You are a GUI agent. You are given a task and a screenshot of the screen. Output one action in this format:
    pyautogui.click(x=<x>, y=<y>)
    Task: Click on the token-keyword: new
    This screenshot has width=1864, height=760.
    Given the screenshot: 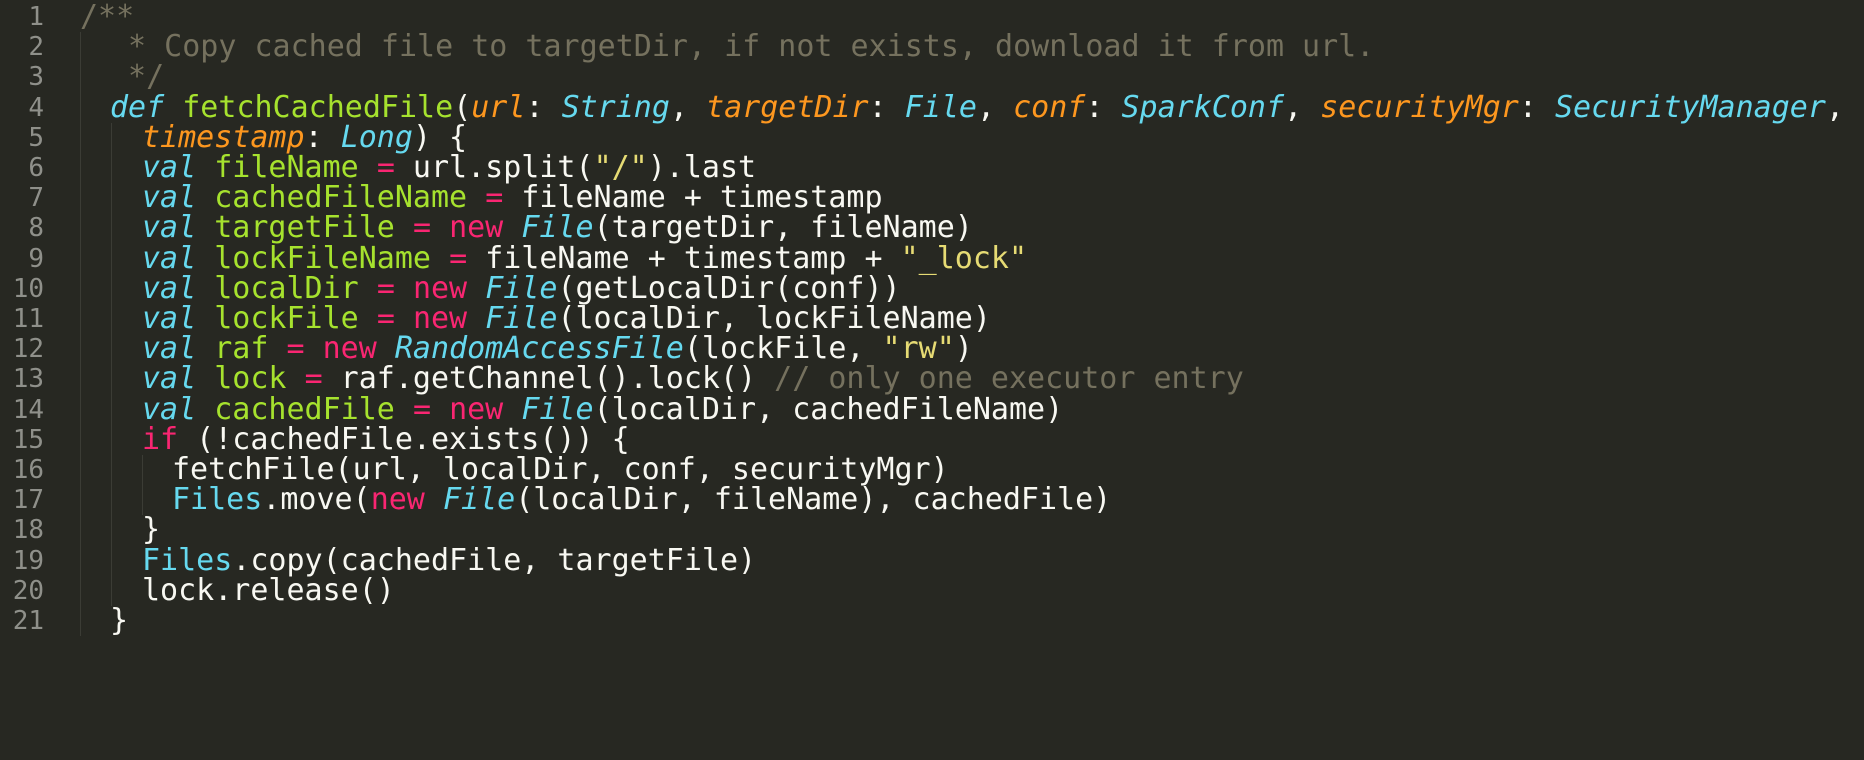 What is the action you would take?
    pyautogui.click(x=397, y=500)
    